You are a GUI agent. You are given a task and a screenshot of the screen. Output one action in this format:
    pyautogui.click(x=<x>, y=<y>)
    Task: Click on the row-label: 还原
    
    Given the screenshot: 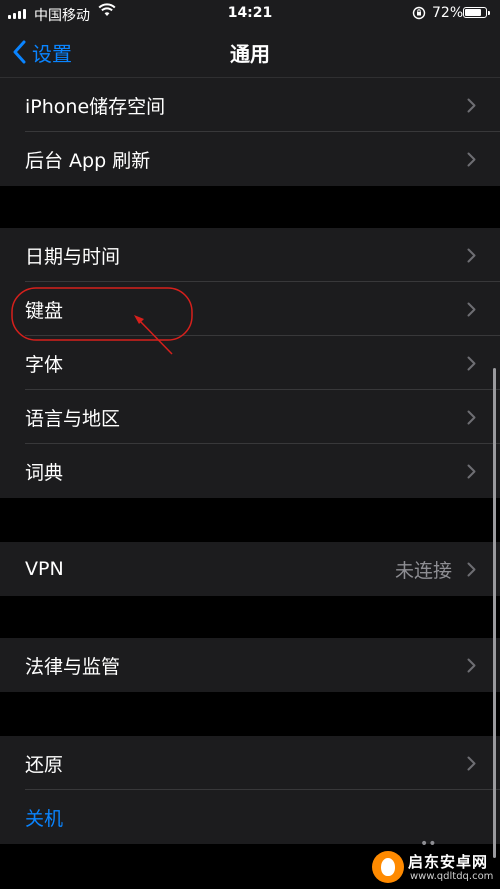 What is the action you would take?
    pyautogui.click(x=44, y=764)
    